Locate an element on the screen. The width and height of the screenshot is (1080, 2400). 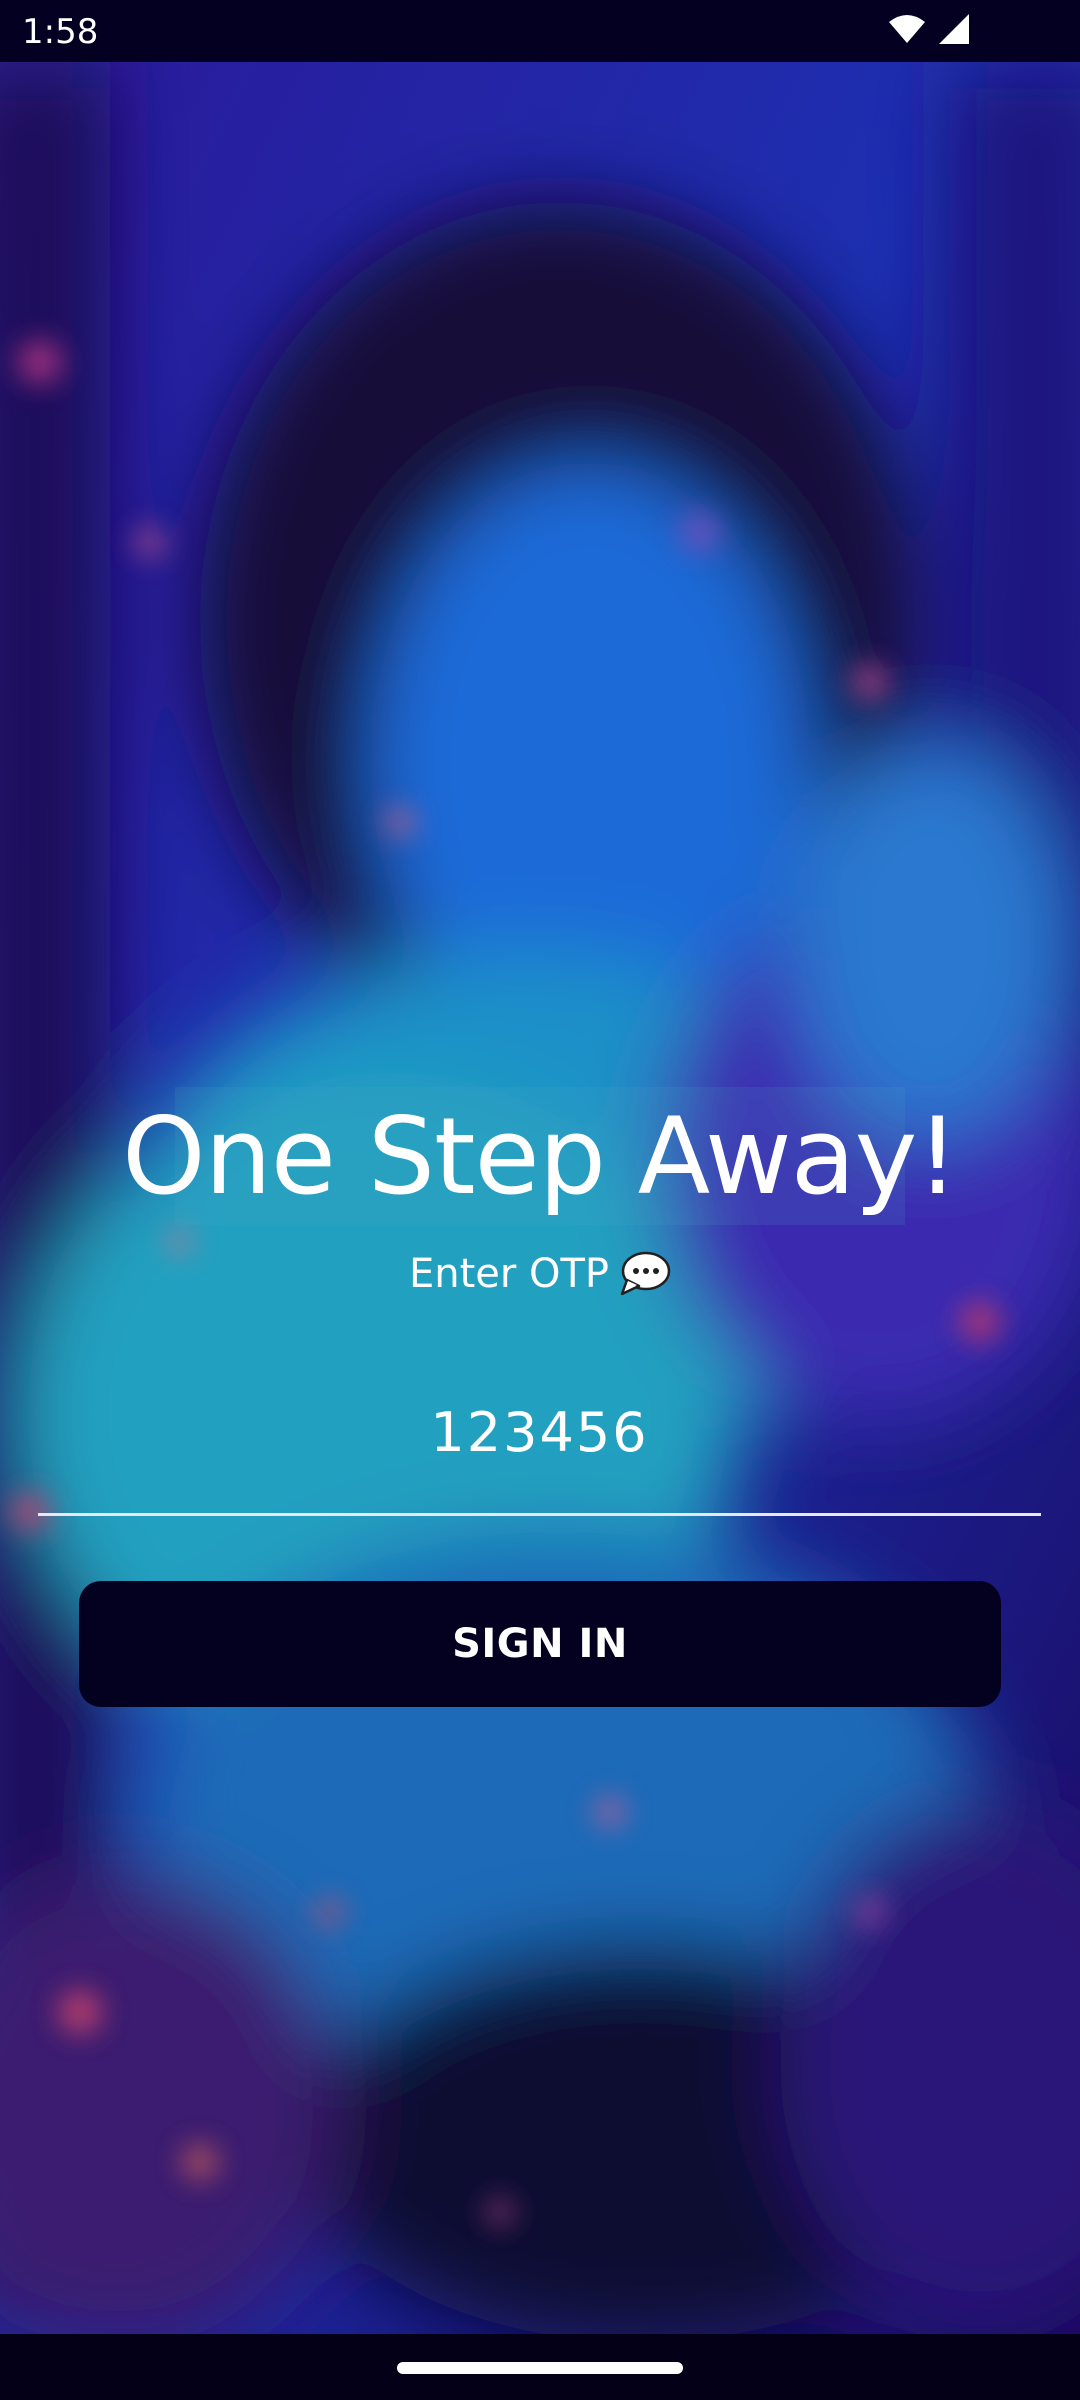
signal-icon is located at coordinates (954, 31).